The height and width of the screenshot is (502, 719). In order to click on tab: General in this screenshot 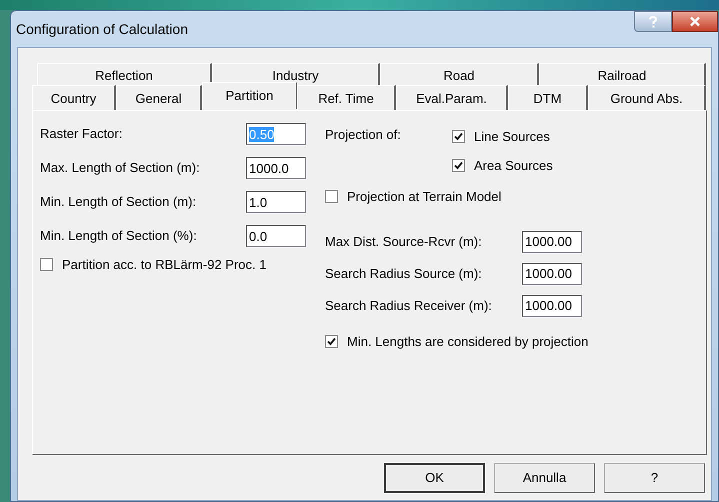, I will do `click(159, 97)`.